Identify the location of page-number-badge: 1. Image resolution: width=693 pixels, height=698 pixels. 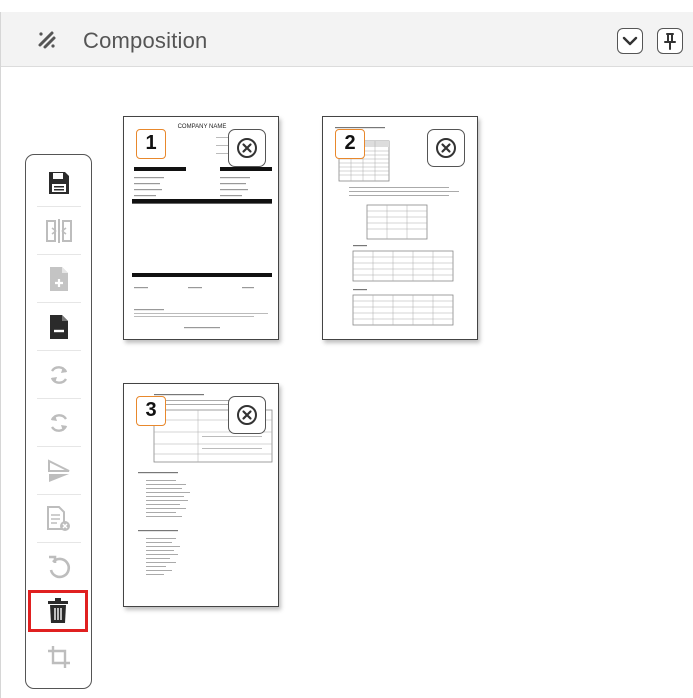
(151, 144).